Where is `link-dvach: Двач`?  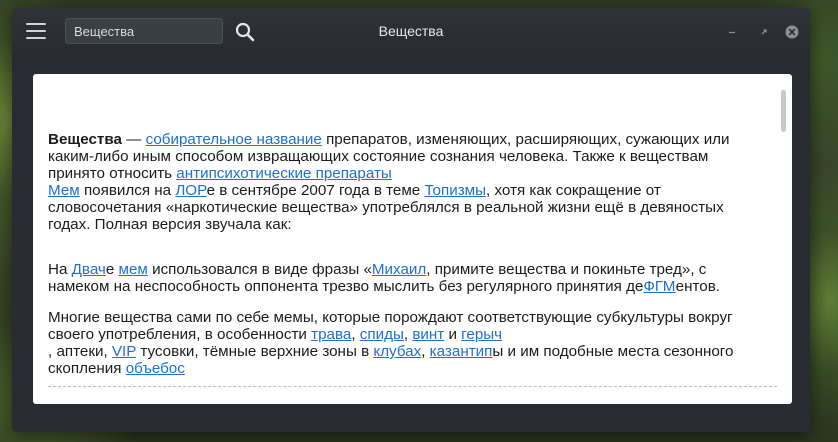
link-dvach: Двач is located at coordinates (89, 269).